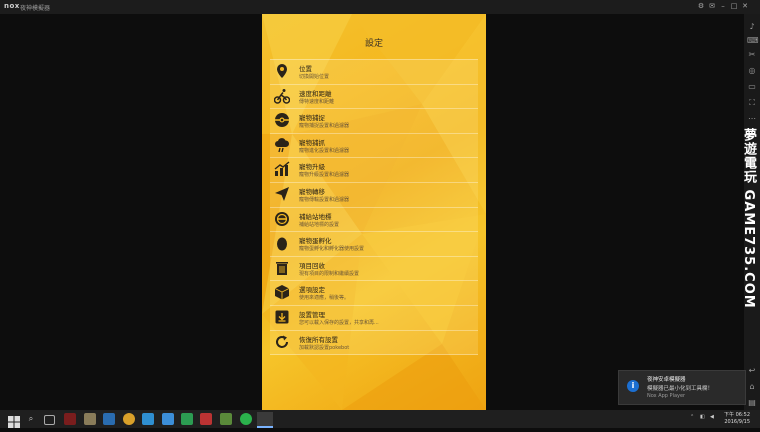 The width and height of the screenshot is (760, 432). What do you see at coordinates (723, 6) in the screenshot?
I see `minimize-icon: –` at bounding box center [723, 6].